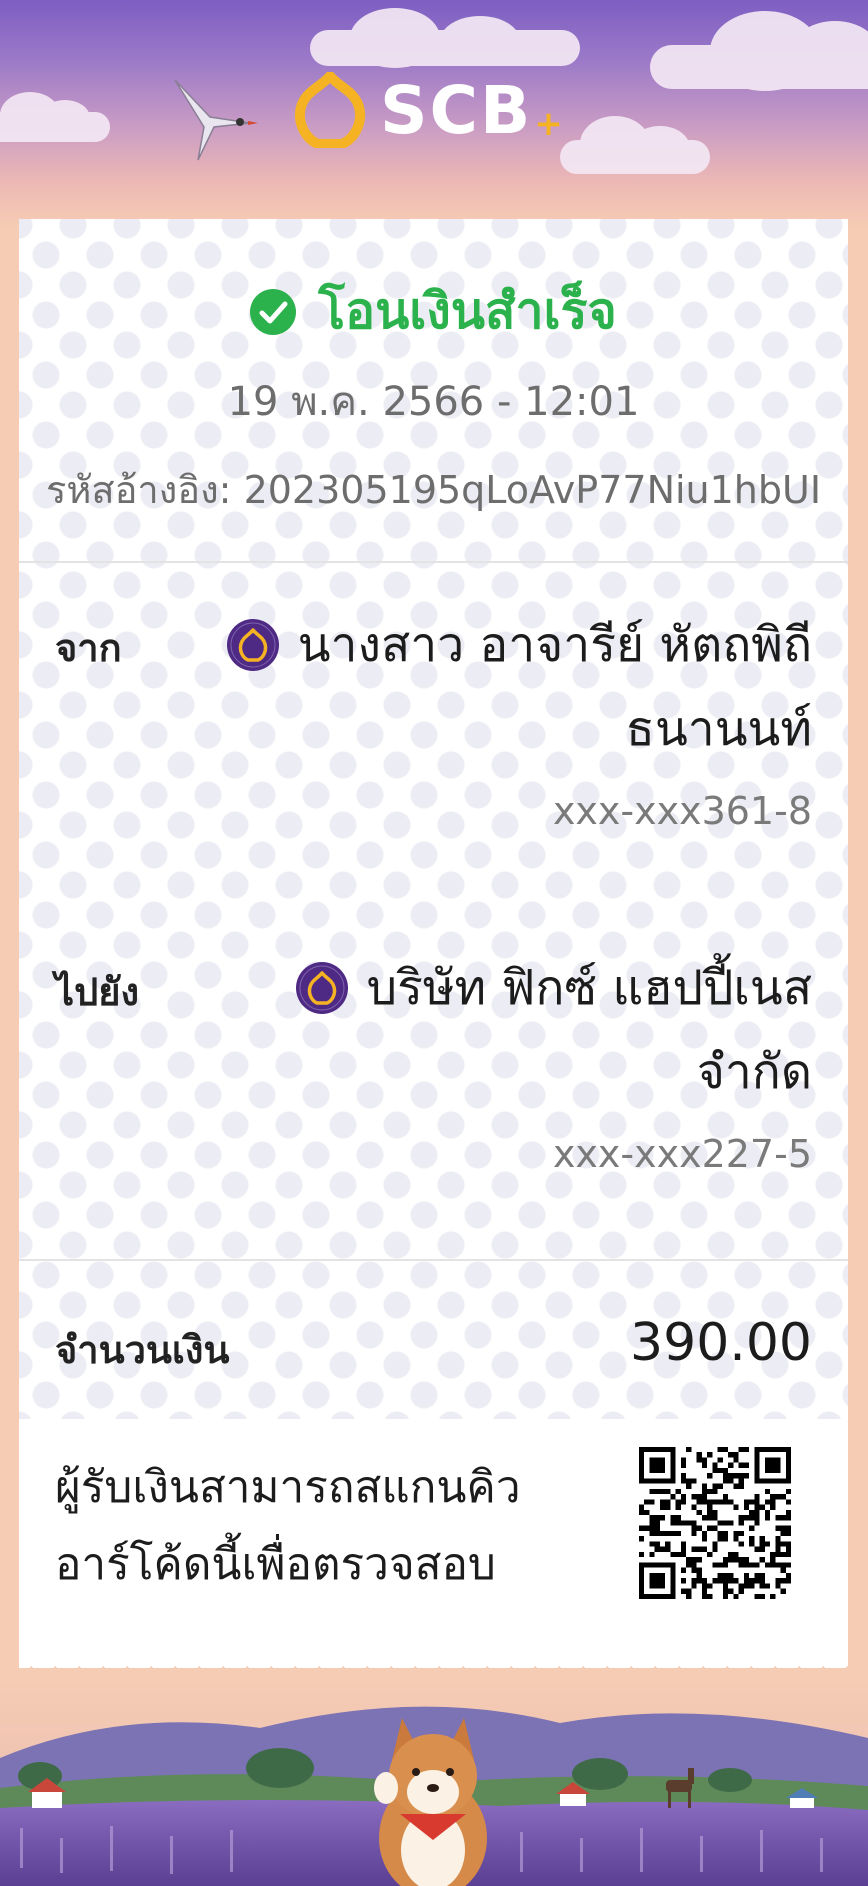 The image size is (868, 1886). What do you see at coordinates (330, 110) in the screenshot?
I see `scb-logo-icon` at bounding box center [330, 110].